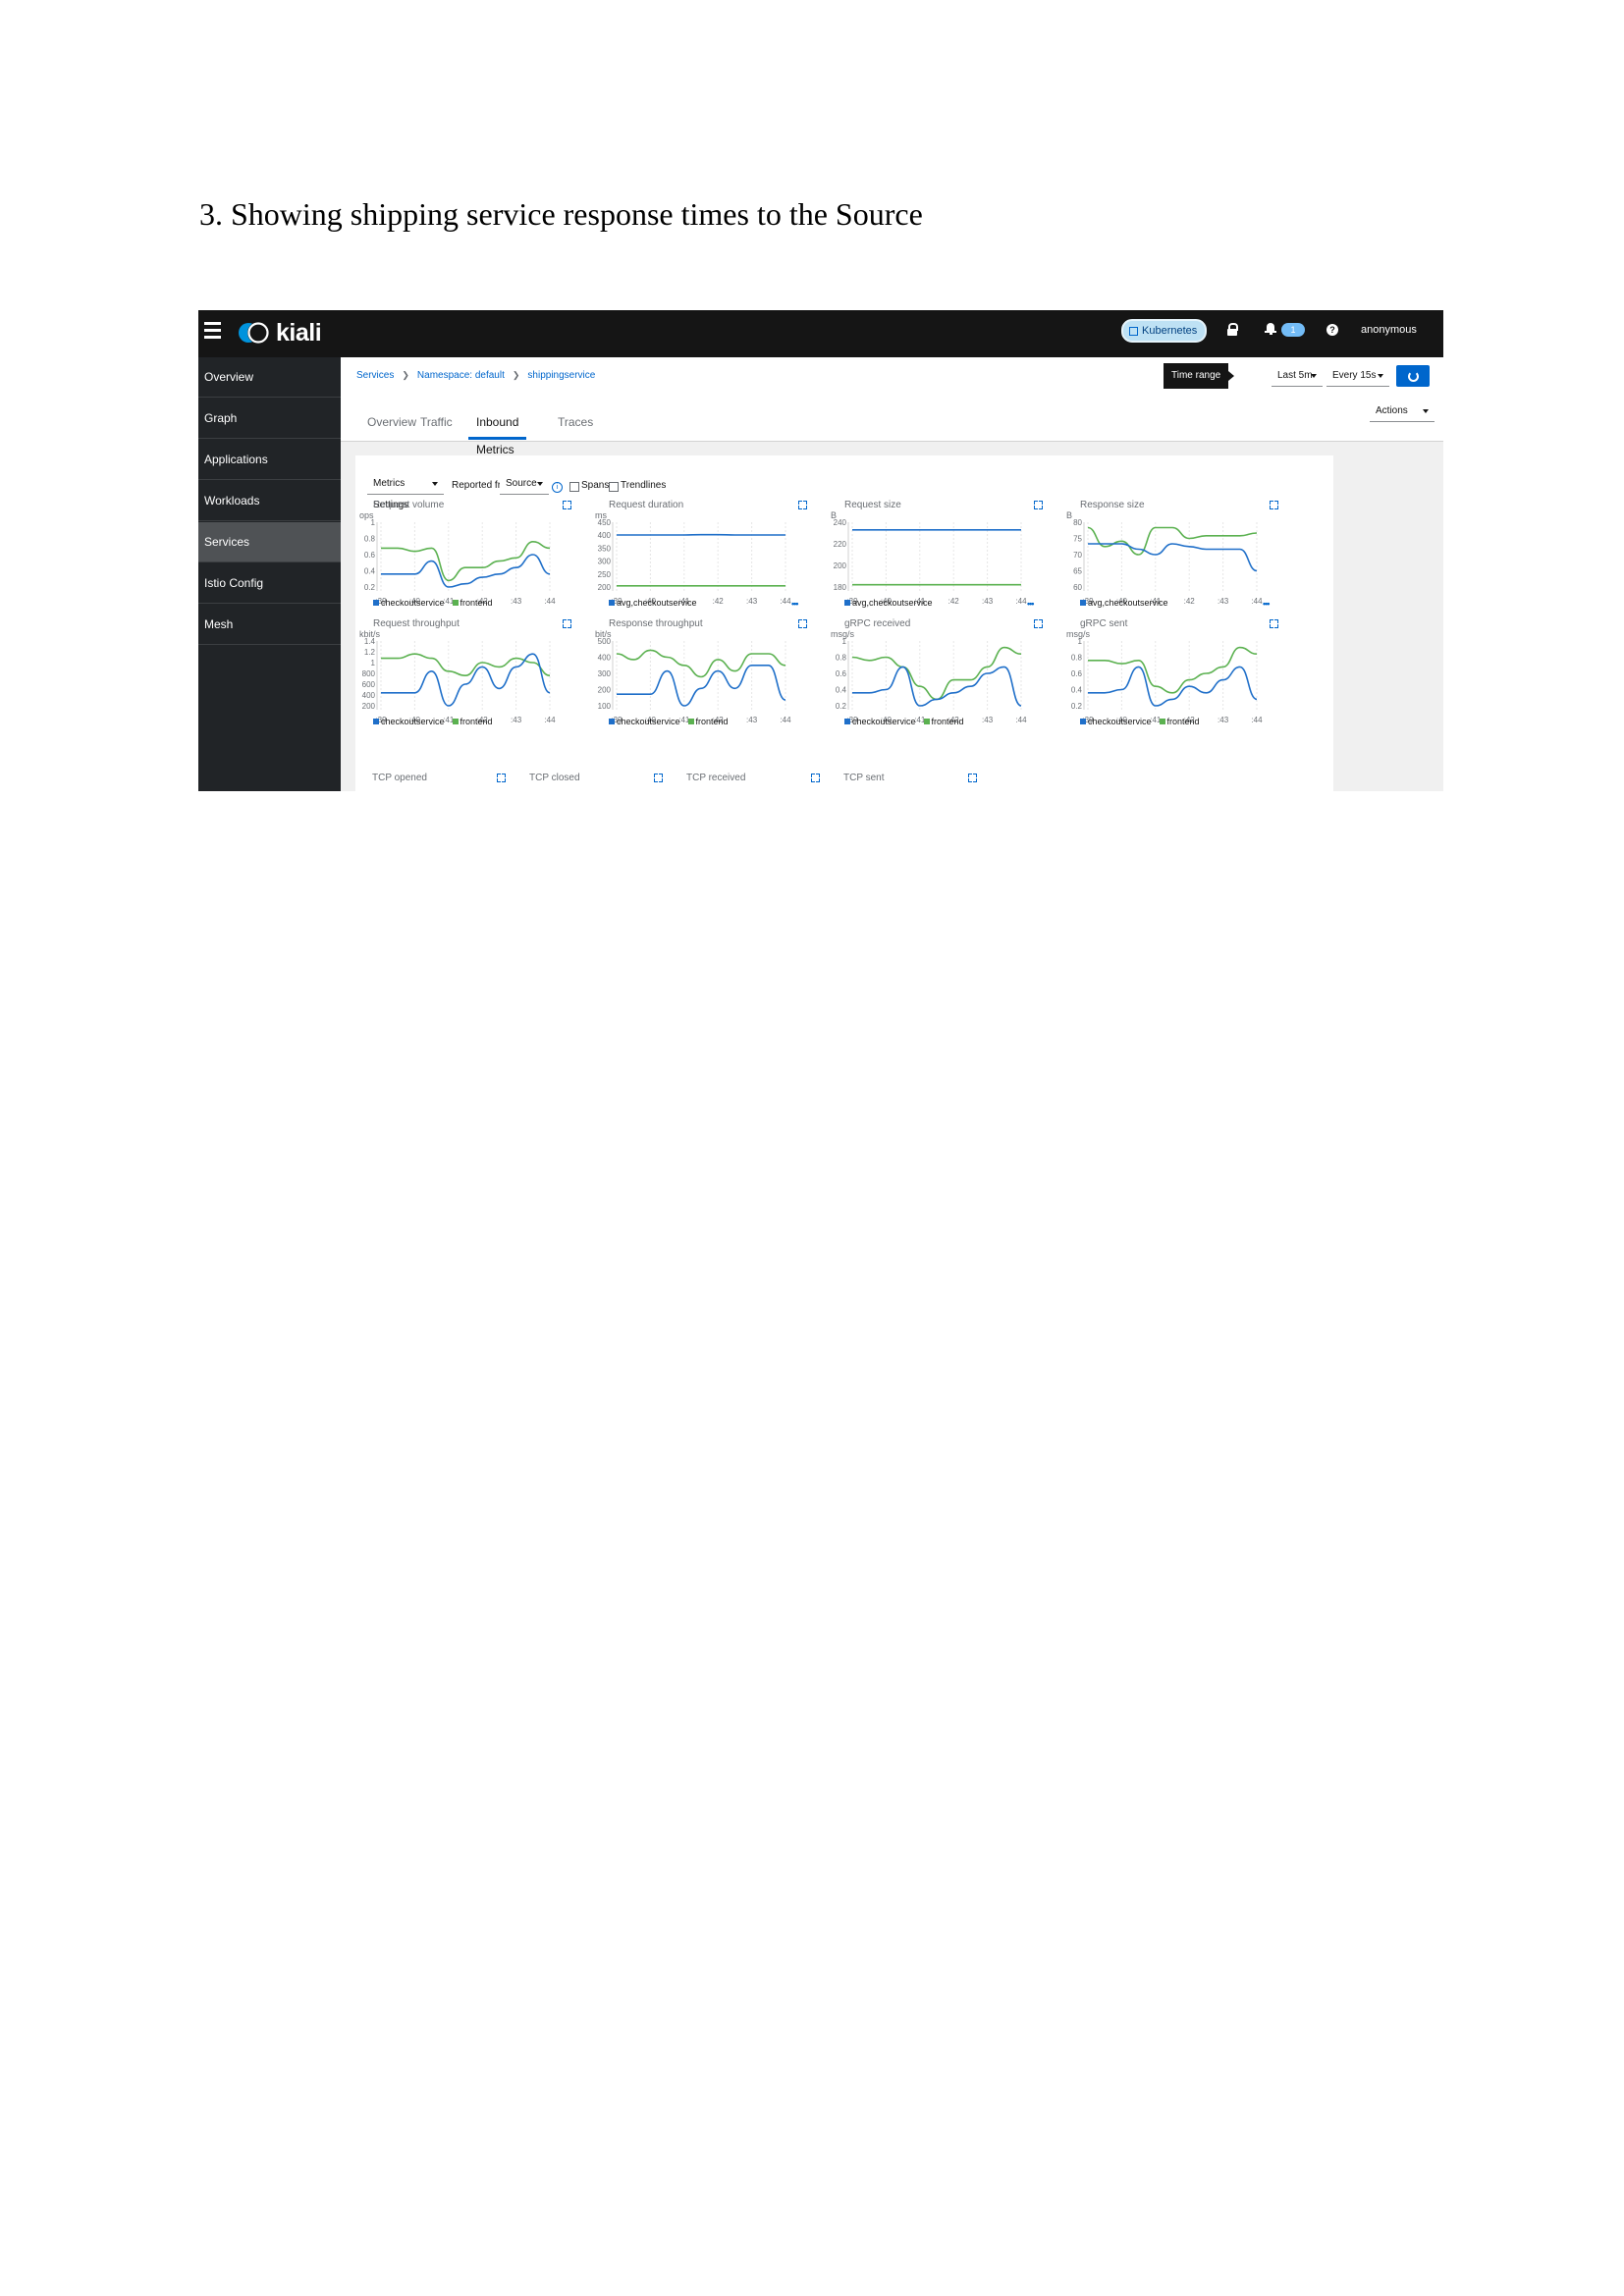  I want to click on sidebar-item-mesh: Mesh, so click(269, 625).